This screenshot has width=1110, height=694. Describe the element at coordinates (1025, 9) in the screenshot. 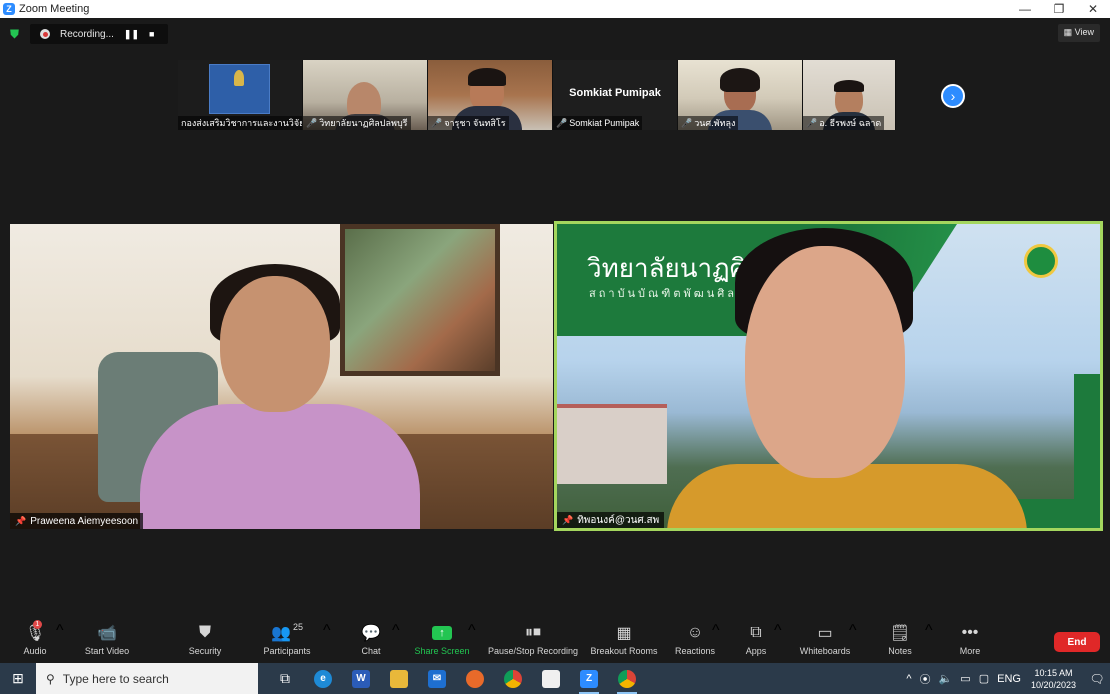

I see `minimize-button: —` at that location.